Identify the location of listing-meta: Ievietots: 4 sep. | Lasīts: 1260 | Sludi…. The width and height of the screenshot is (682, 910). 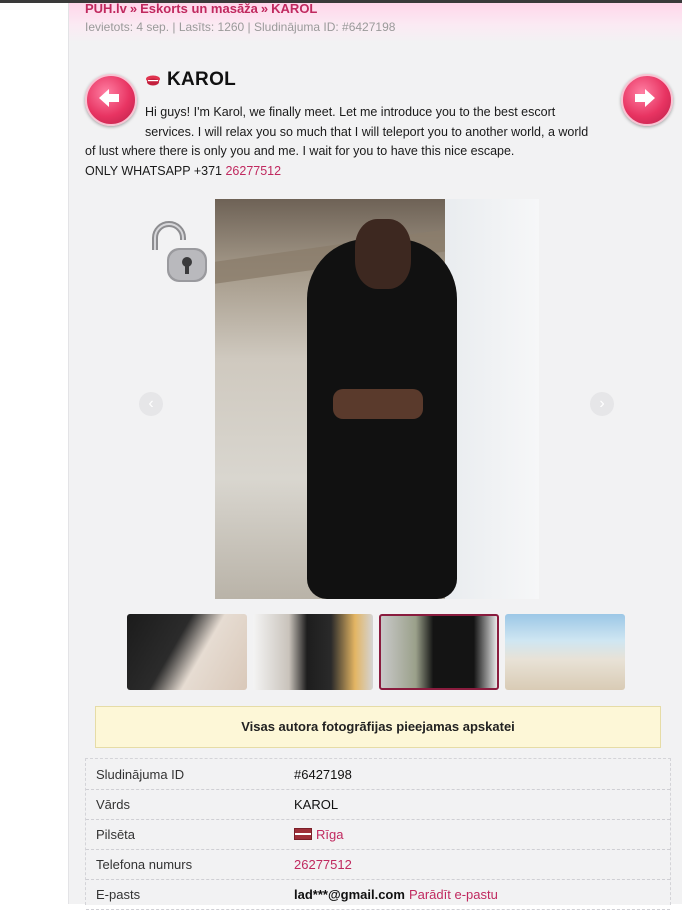
(240, 27).